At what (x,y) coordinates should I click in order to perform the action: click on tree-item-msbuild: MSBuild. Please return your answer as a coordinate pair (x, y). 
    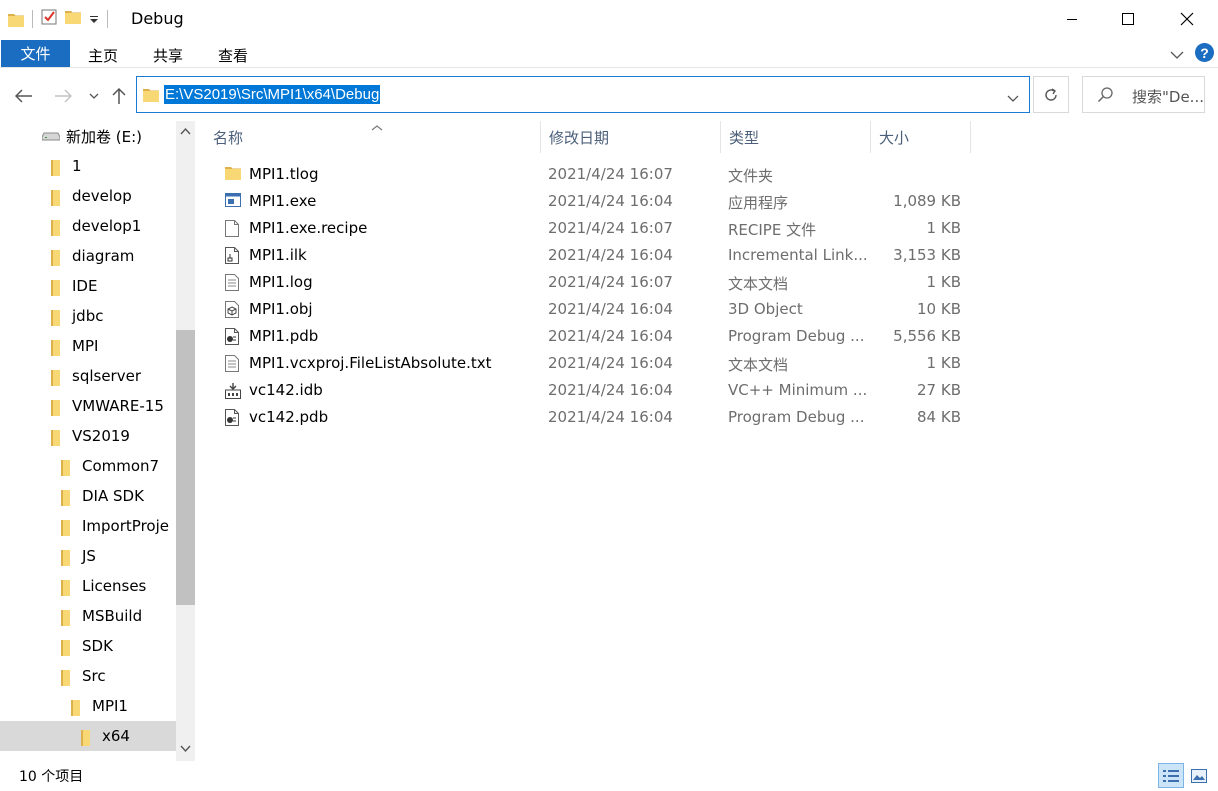
    Looking at the image, I should click on (101, 616).